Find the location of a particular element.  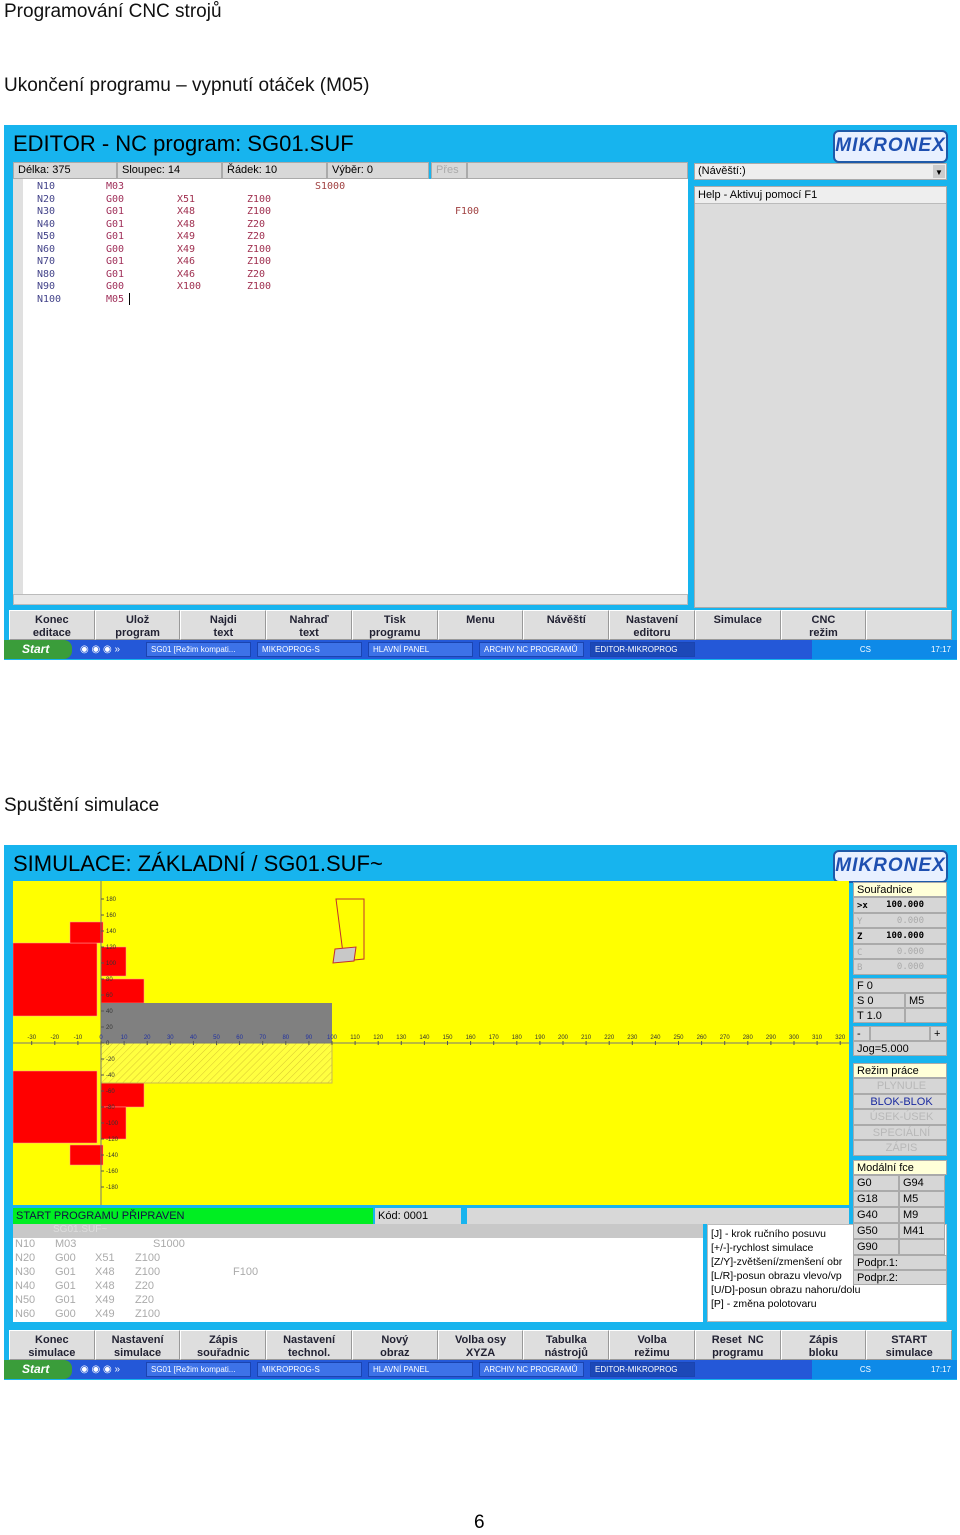

function-button: Zápis bloku is located at coordinates (823, 1345).